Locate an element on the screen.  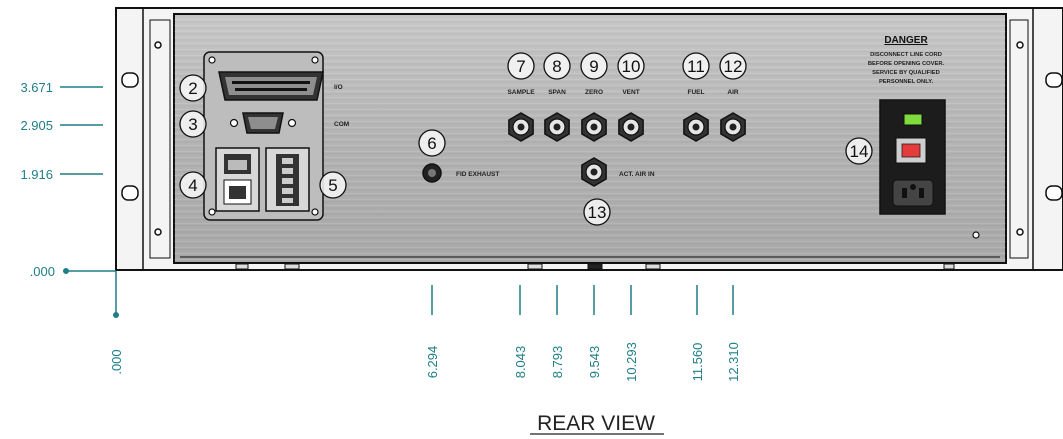
dimension-value: 10.293 is located at coordinates (631, 362).